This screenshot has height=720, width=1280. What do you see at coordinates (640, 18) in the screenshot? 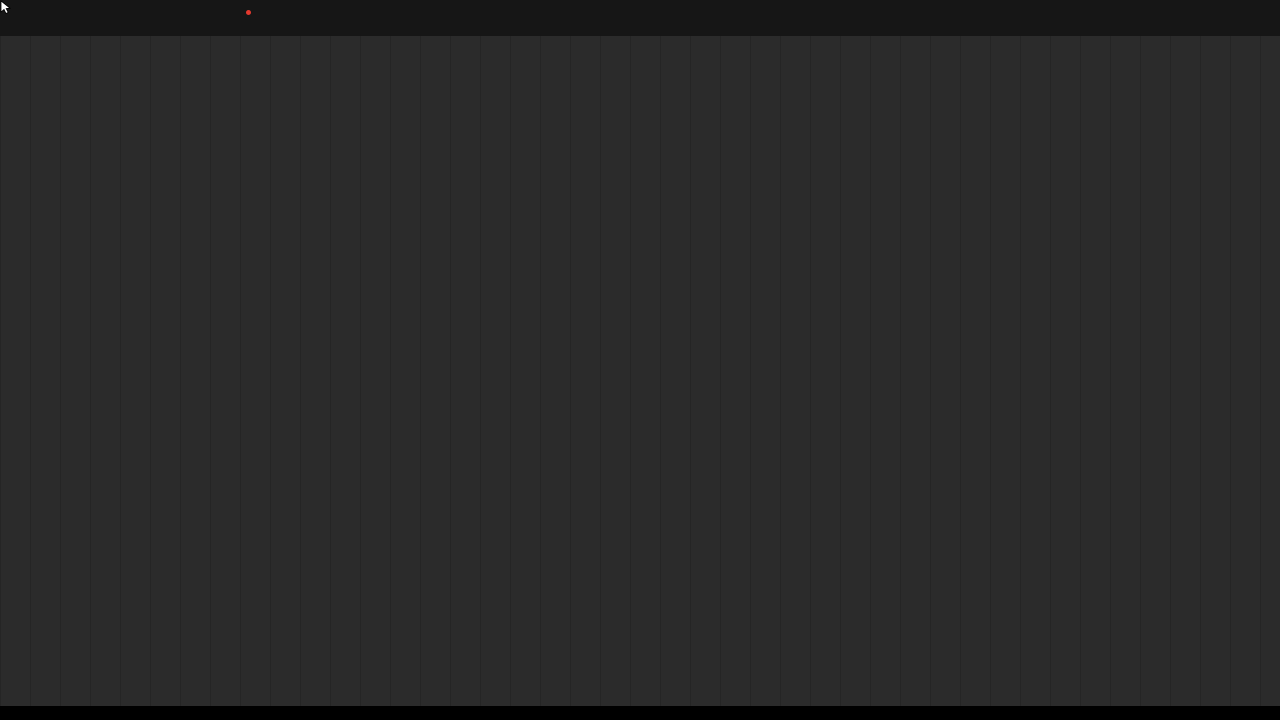
I see `menu-bar` at bounding box center [640, 18].